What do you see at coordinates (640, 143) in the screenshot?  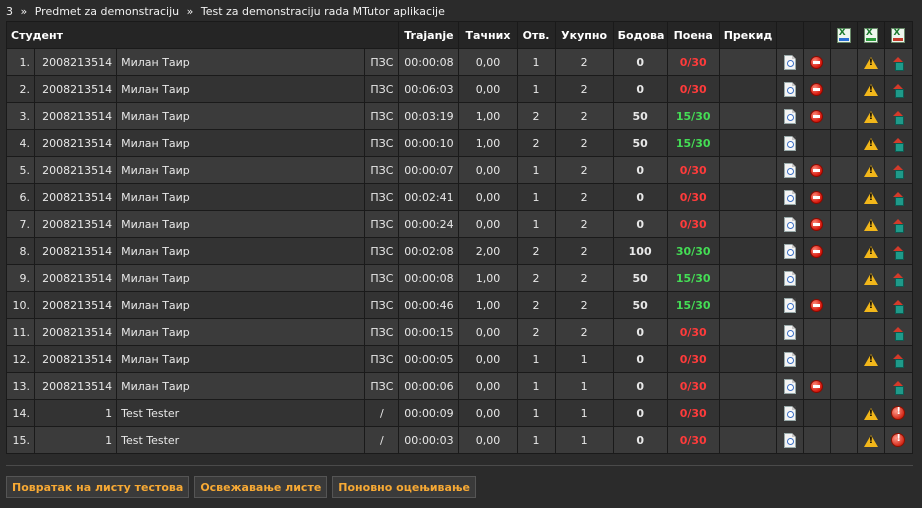 I see `points-cell-text: 50` at bounding box center [640, 143].